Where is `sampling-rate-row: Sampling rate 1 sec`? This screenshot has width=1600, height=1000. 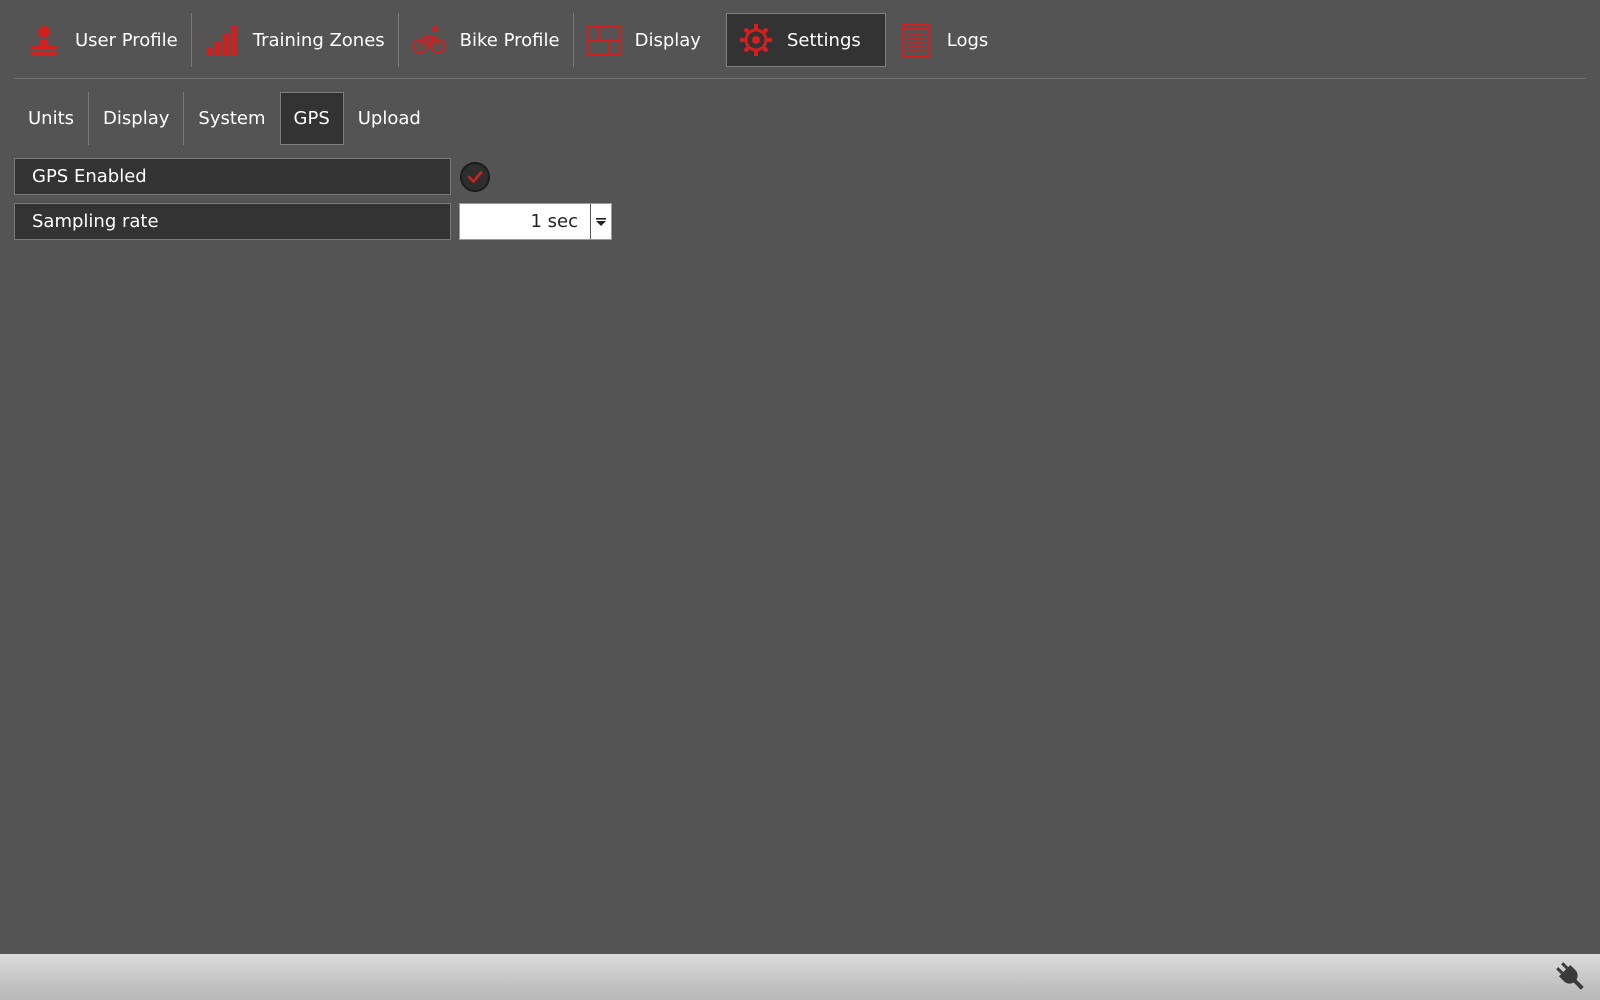 sampling-rate-row: Sampling rate 1 sec is located at coordinates (313, 221).